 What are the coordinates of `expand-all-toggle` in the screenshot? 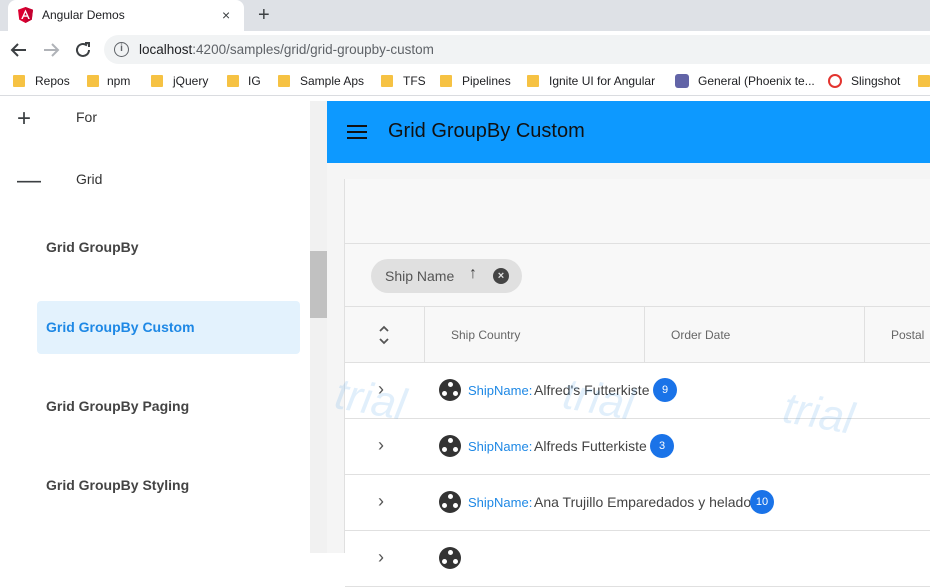 It's located at (385, 335).